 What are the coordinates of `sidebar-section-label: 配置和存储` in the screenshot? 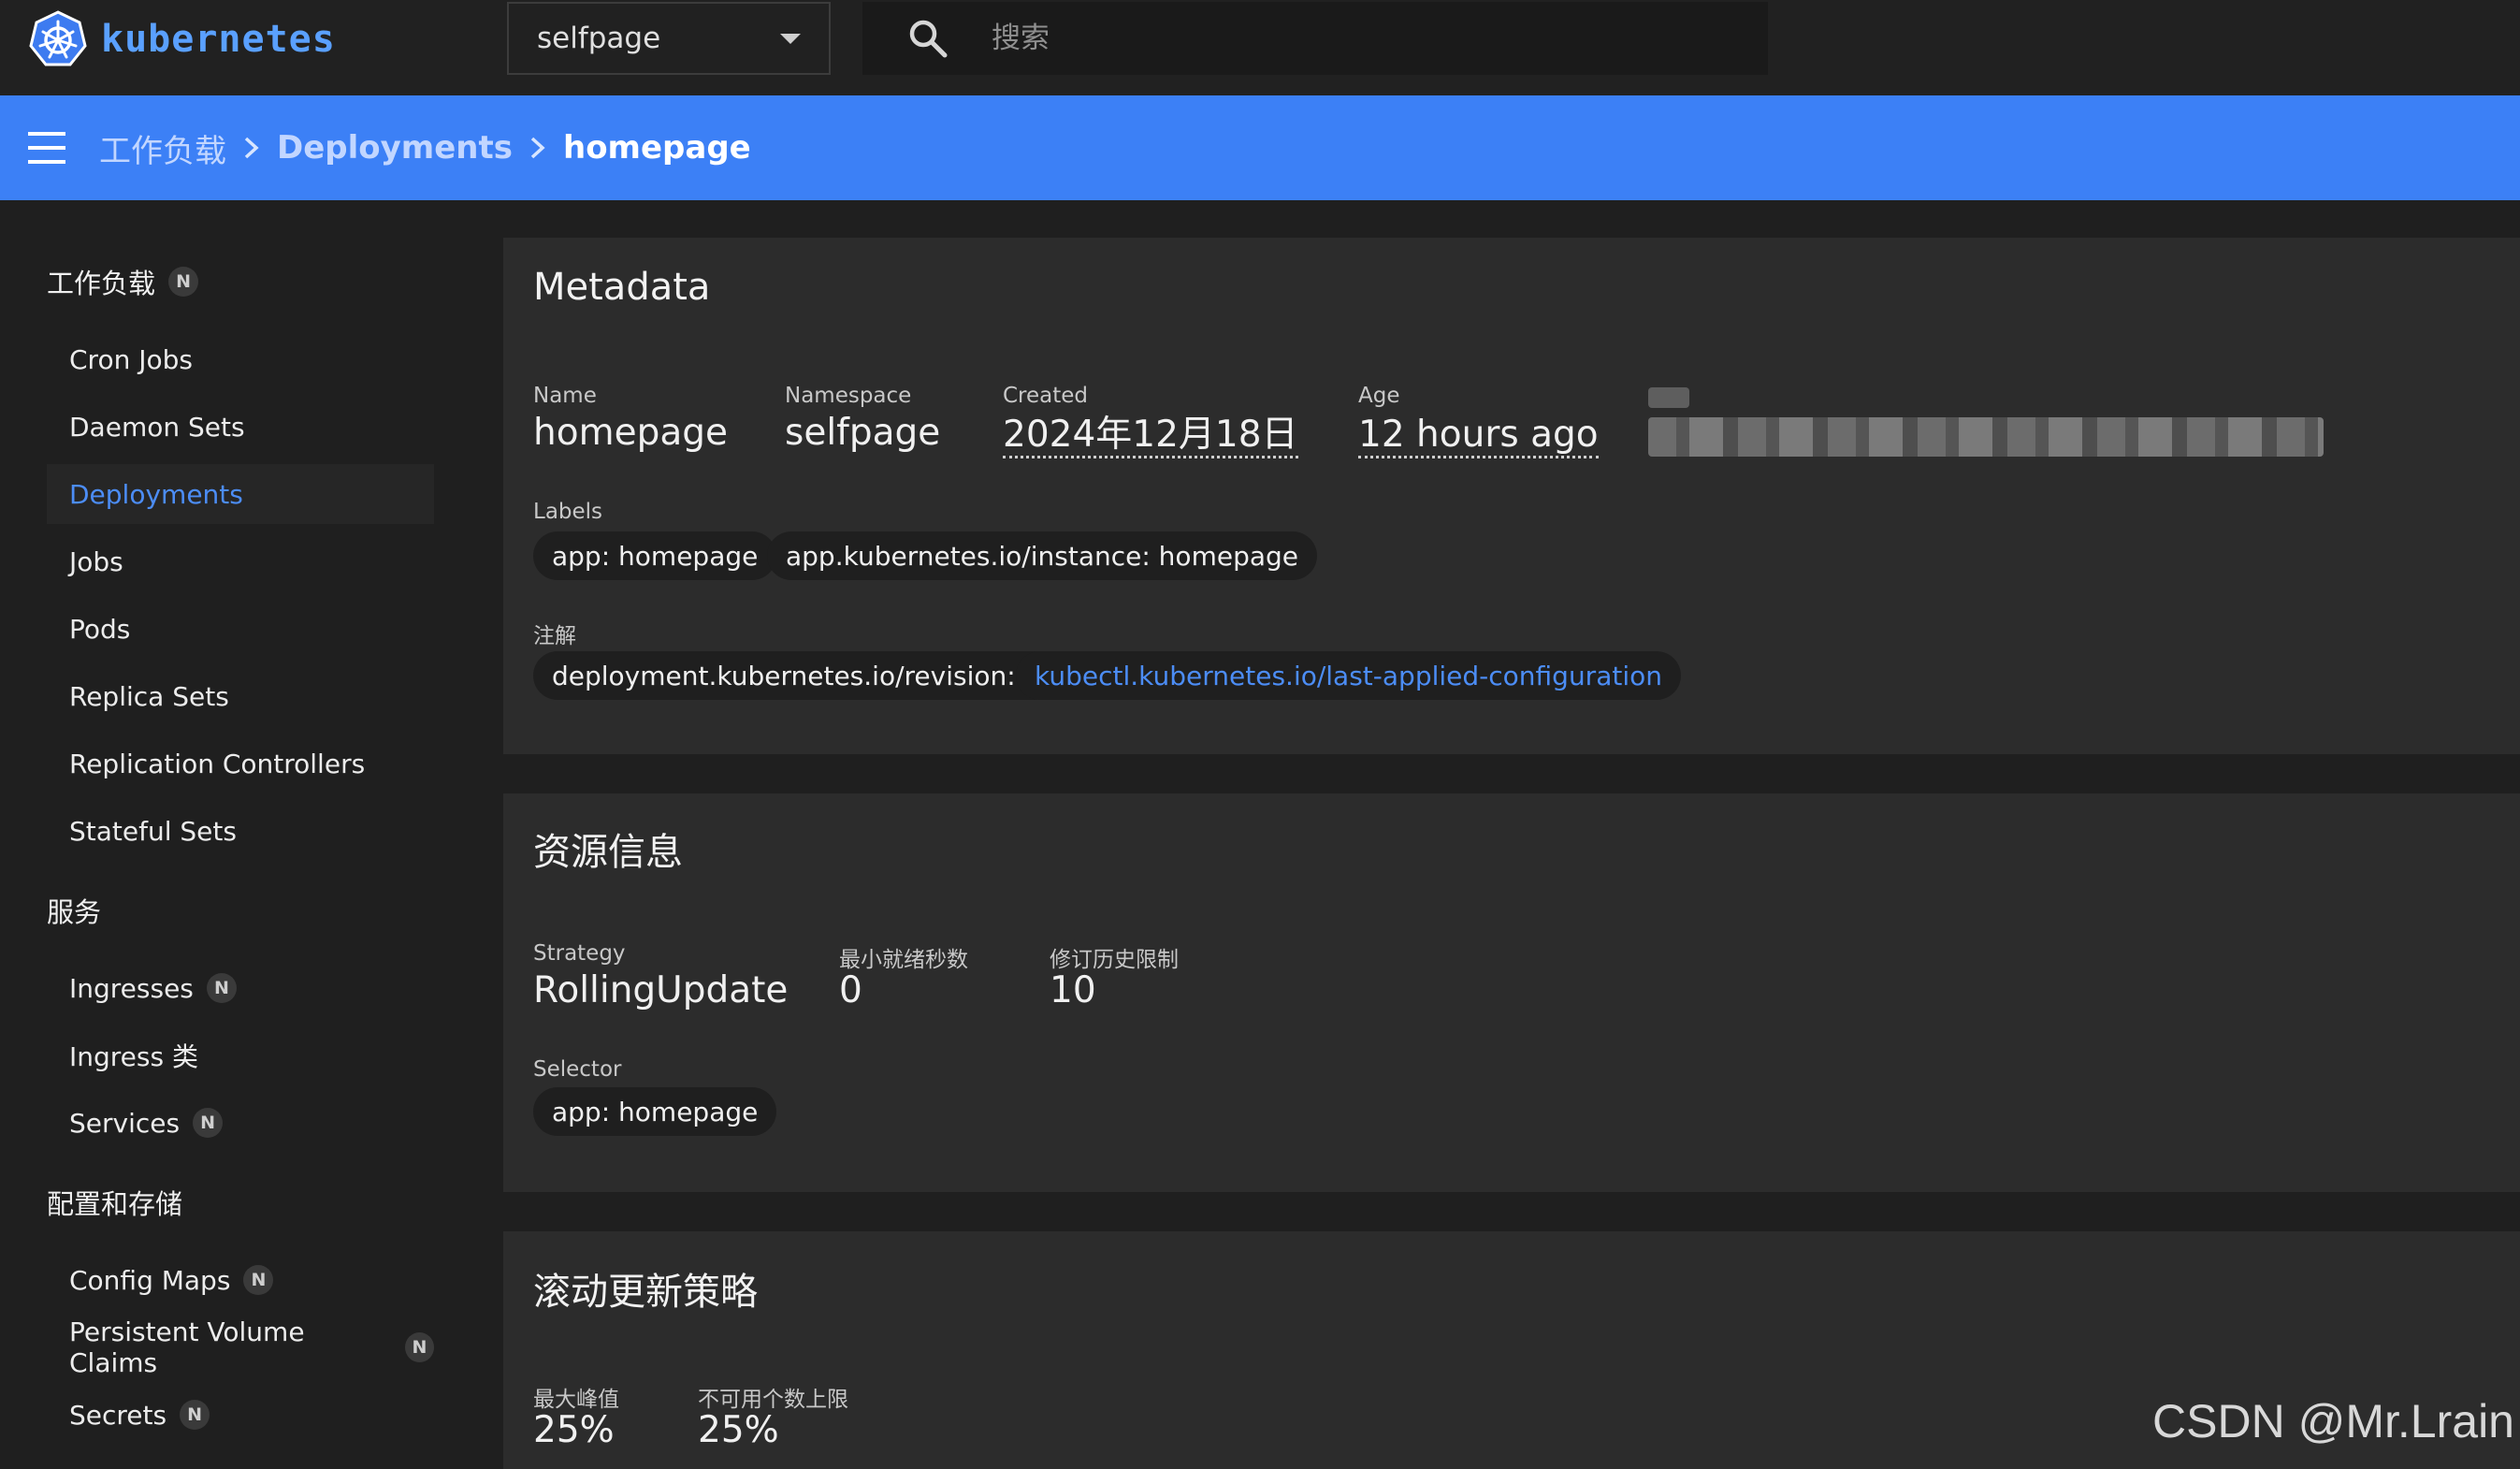 It's located at (115, 1204).